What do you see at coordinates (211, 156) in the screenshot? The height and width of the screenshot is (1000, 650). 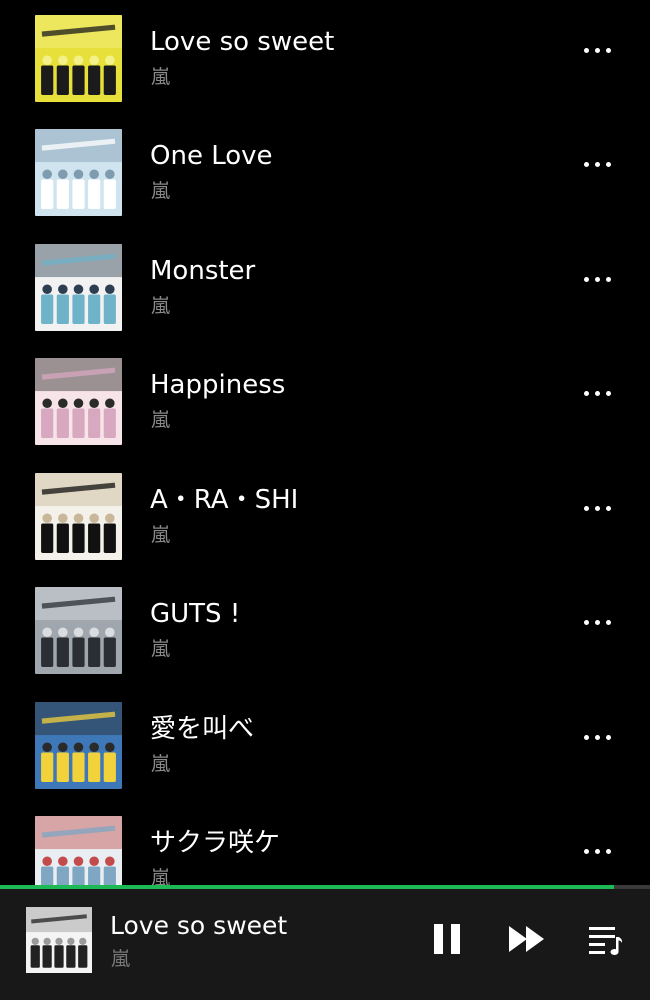 I see `track-title: One Love` at bounding box center [211, 156].